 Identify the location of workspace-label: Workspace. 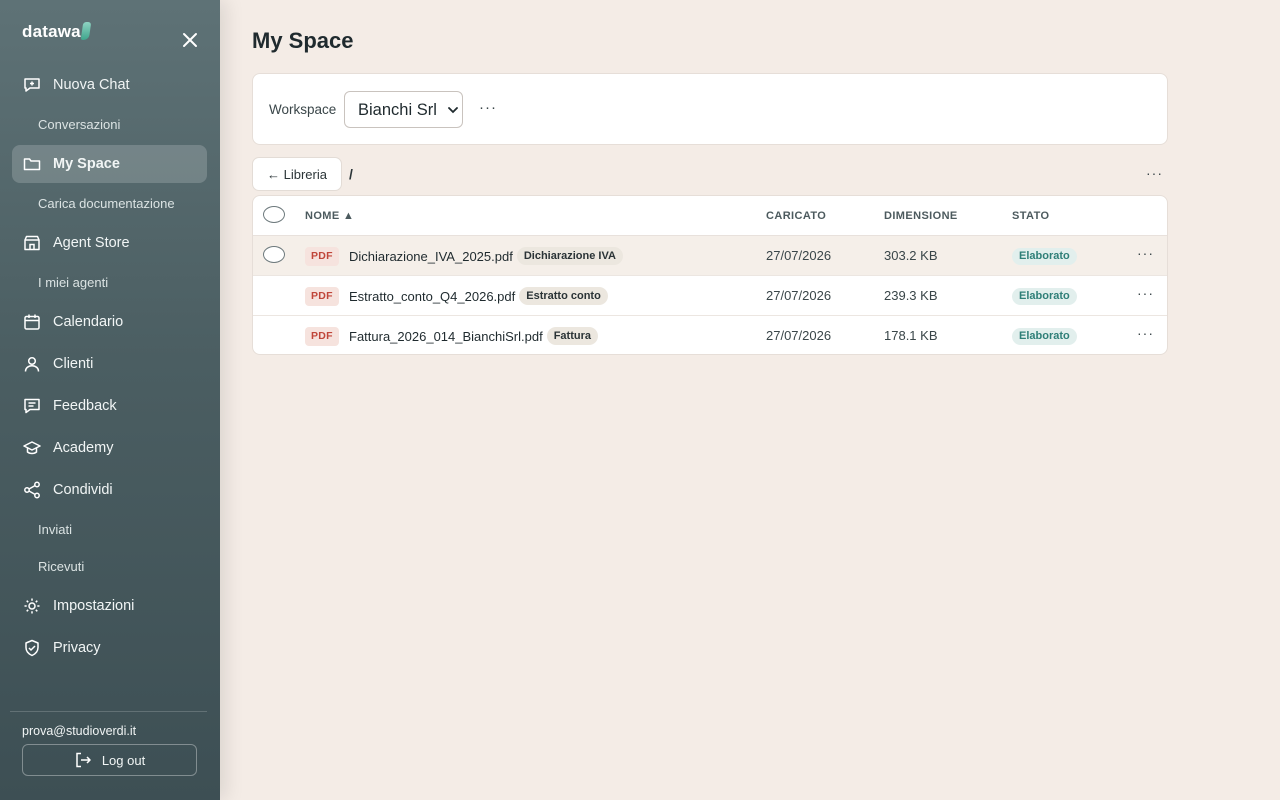
(303, 109).